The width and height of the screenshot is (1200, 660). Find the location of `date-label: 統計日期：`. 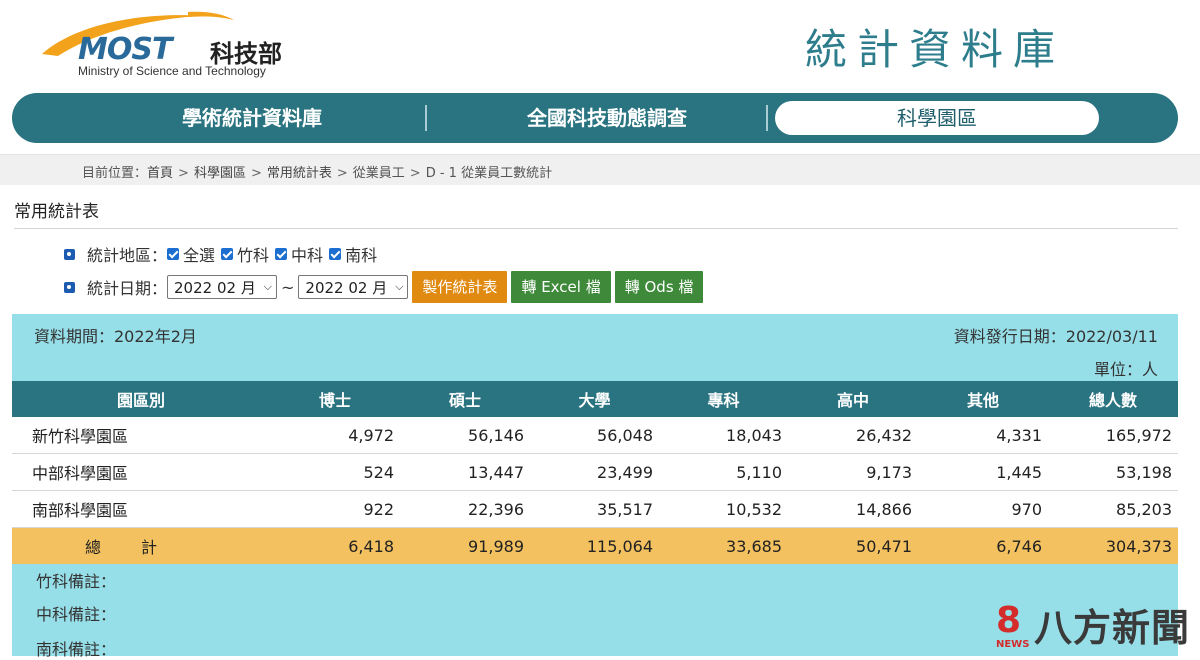

date-label: 統計日期： is located at coordinates (127, 288).